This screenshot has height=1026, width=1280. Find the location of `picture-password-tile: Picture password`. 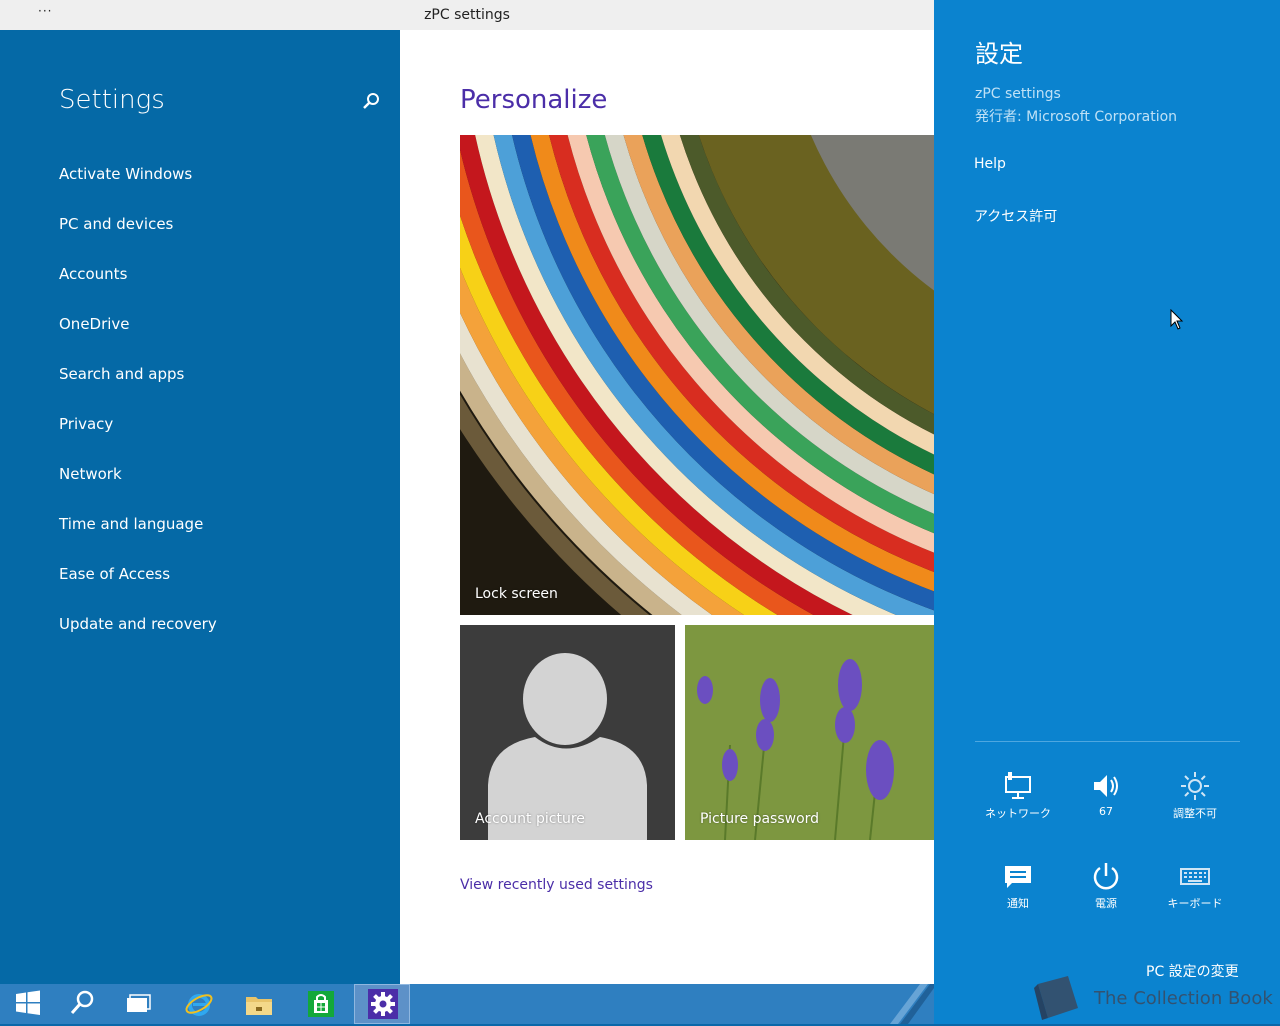

picture-password-tile: Picture password is located at coordinates (809, 732).